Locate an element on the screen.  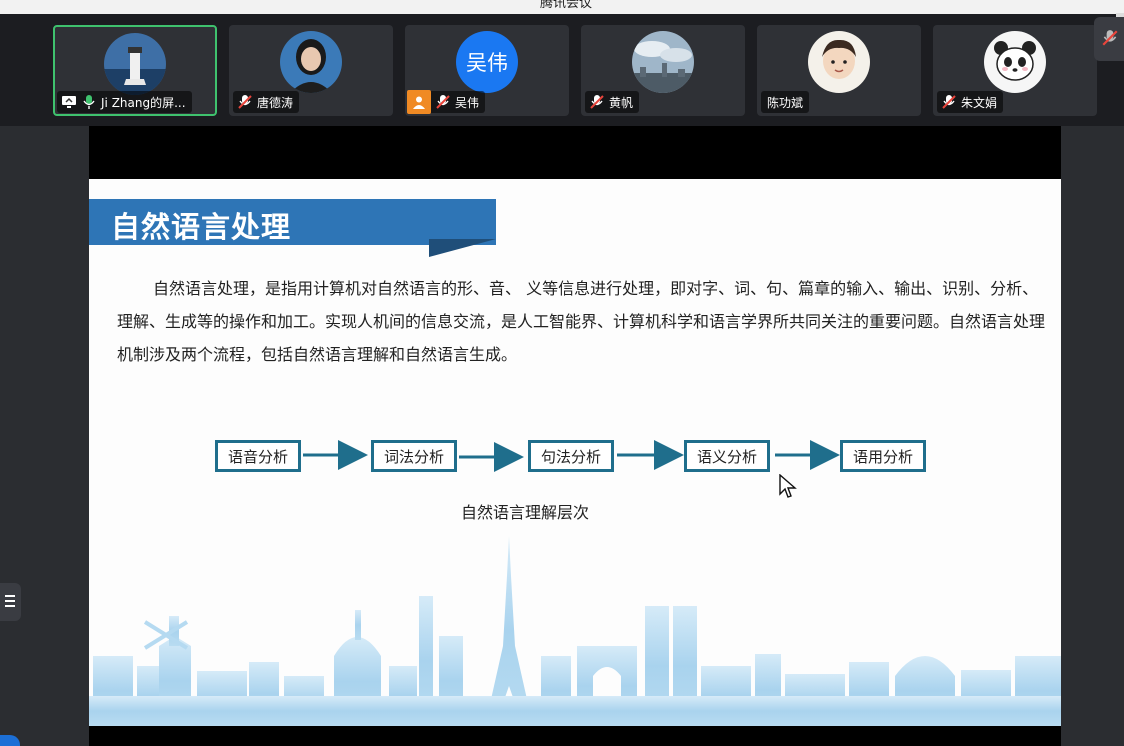
avatar: 吴伟 is located at coordinates (487, 62).